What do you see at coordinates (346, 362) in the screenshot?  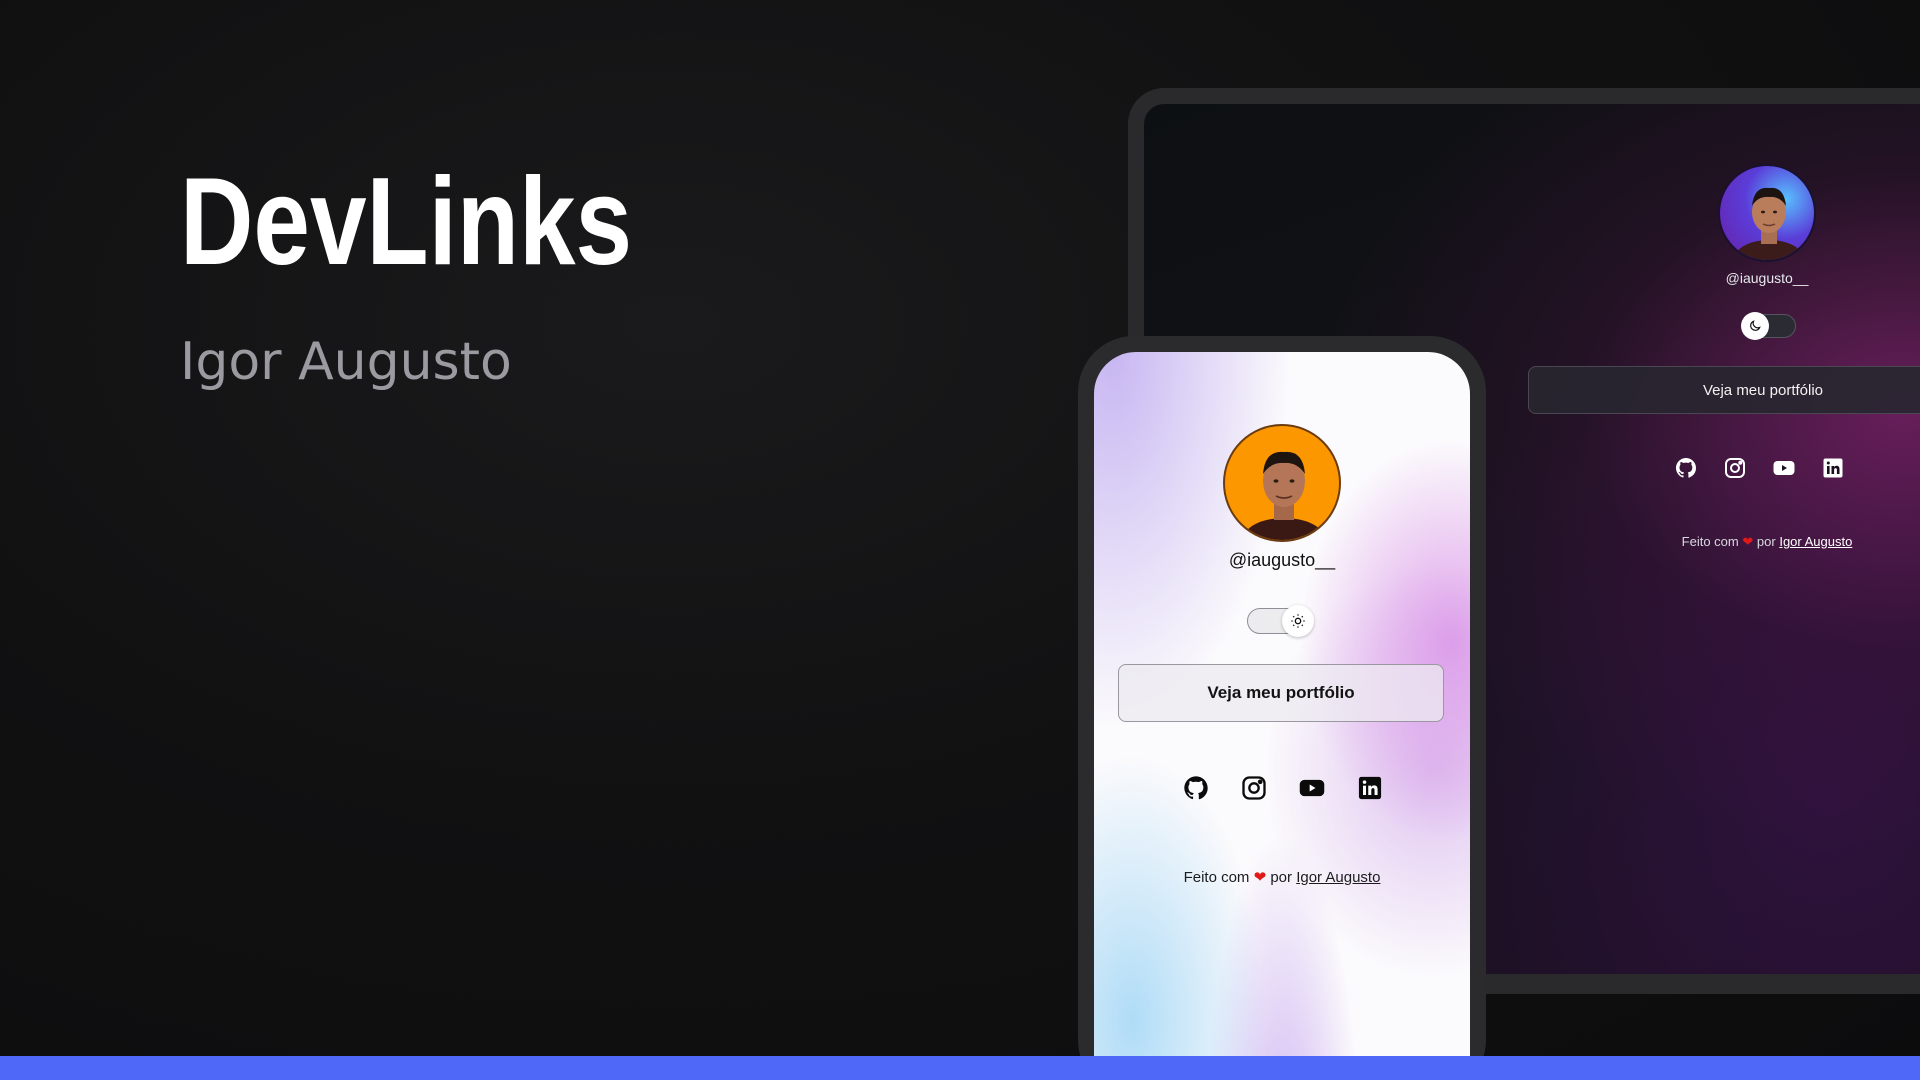 I see `page-subtitle: Igor Augusto` at bounding box center [346, 362].